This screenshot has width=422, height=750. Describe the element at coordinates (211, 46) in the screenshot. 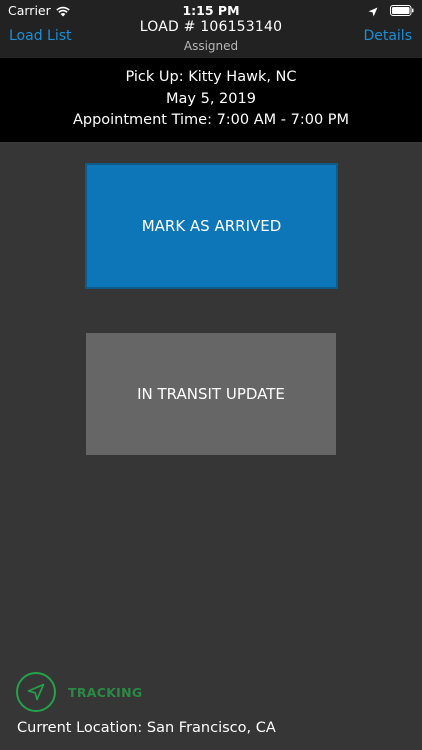

I see `load-status-label: Assigned` at that location.